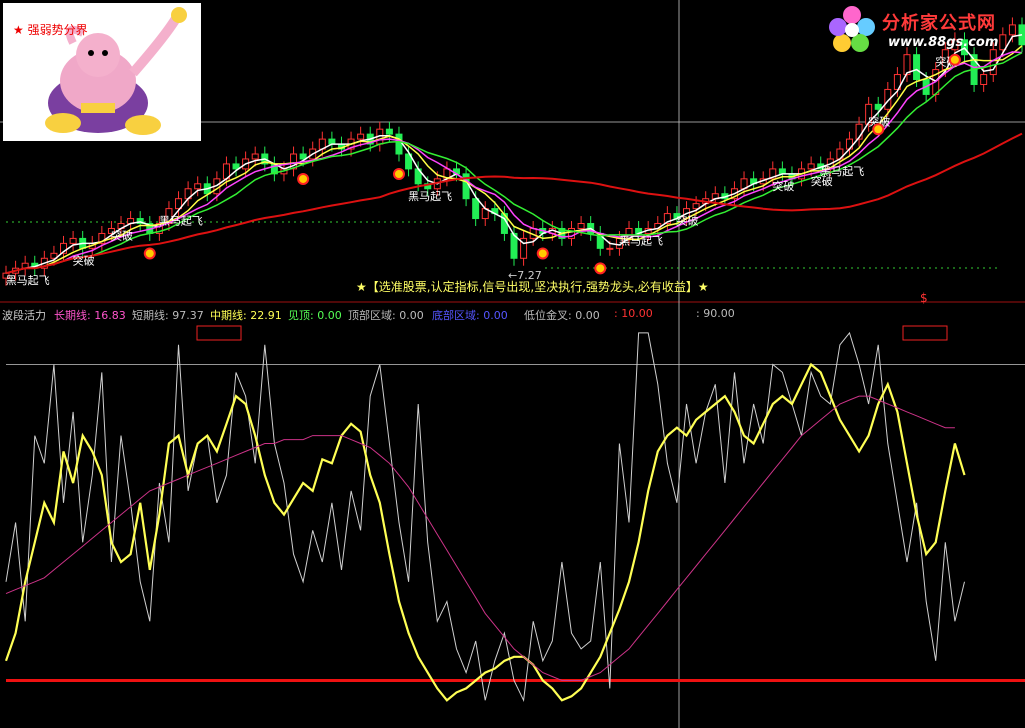 This screenshot has width=1025, height=728. What do you see at coordinates (315, 315) in the screenshot?
I see `legend-see: 见顶: 0.00` at bounding box center [315, 315].